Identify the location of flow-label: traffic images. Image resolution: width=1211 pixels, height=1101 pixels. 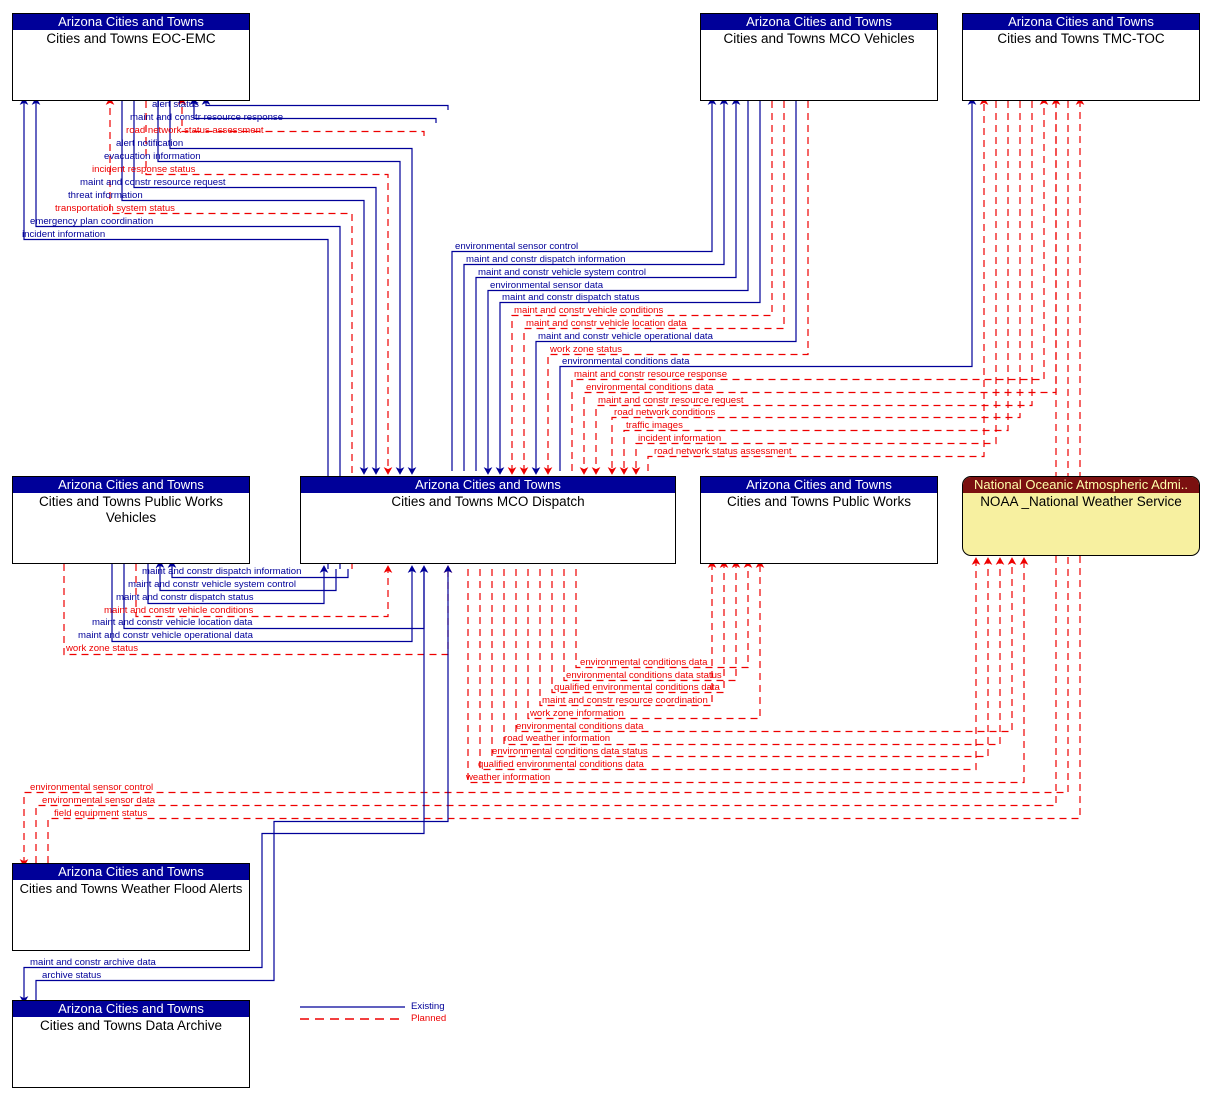
(654, 425).